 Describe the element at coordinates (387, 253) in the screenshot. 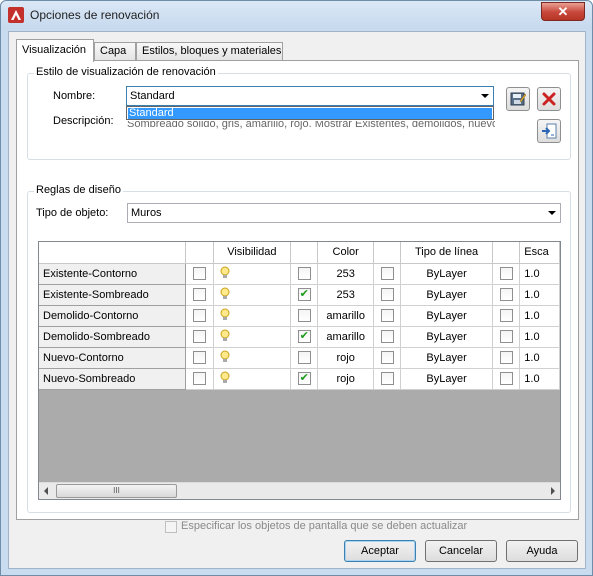

I see `column-header-linetype-check` at that location.